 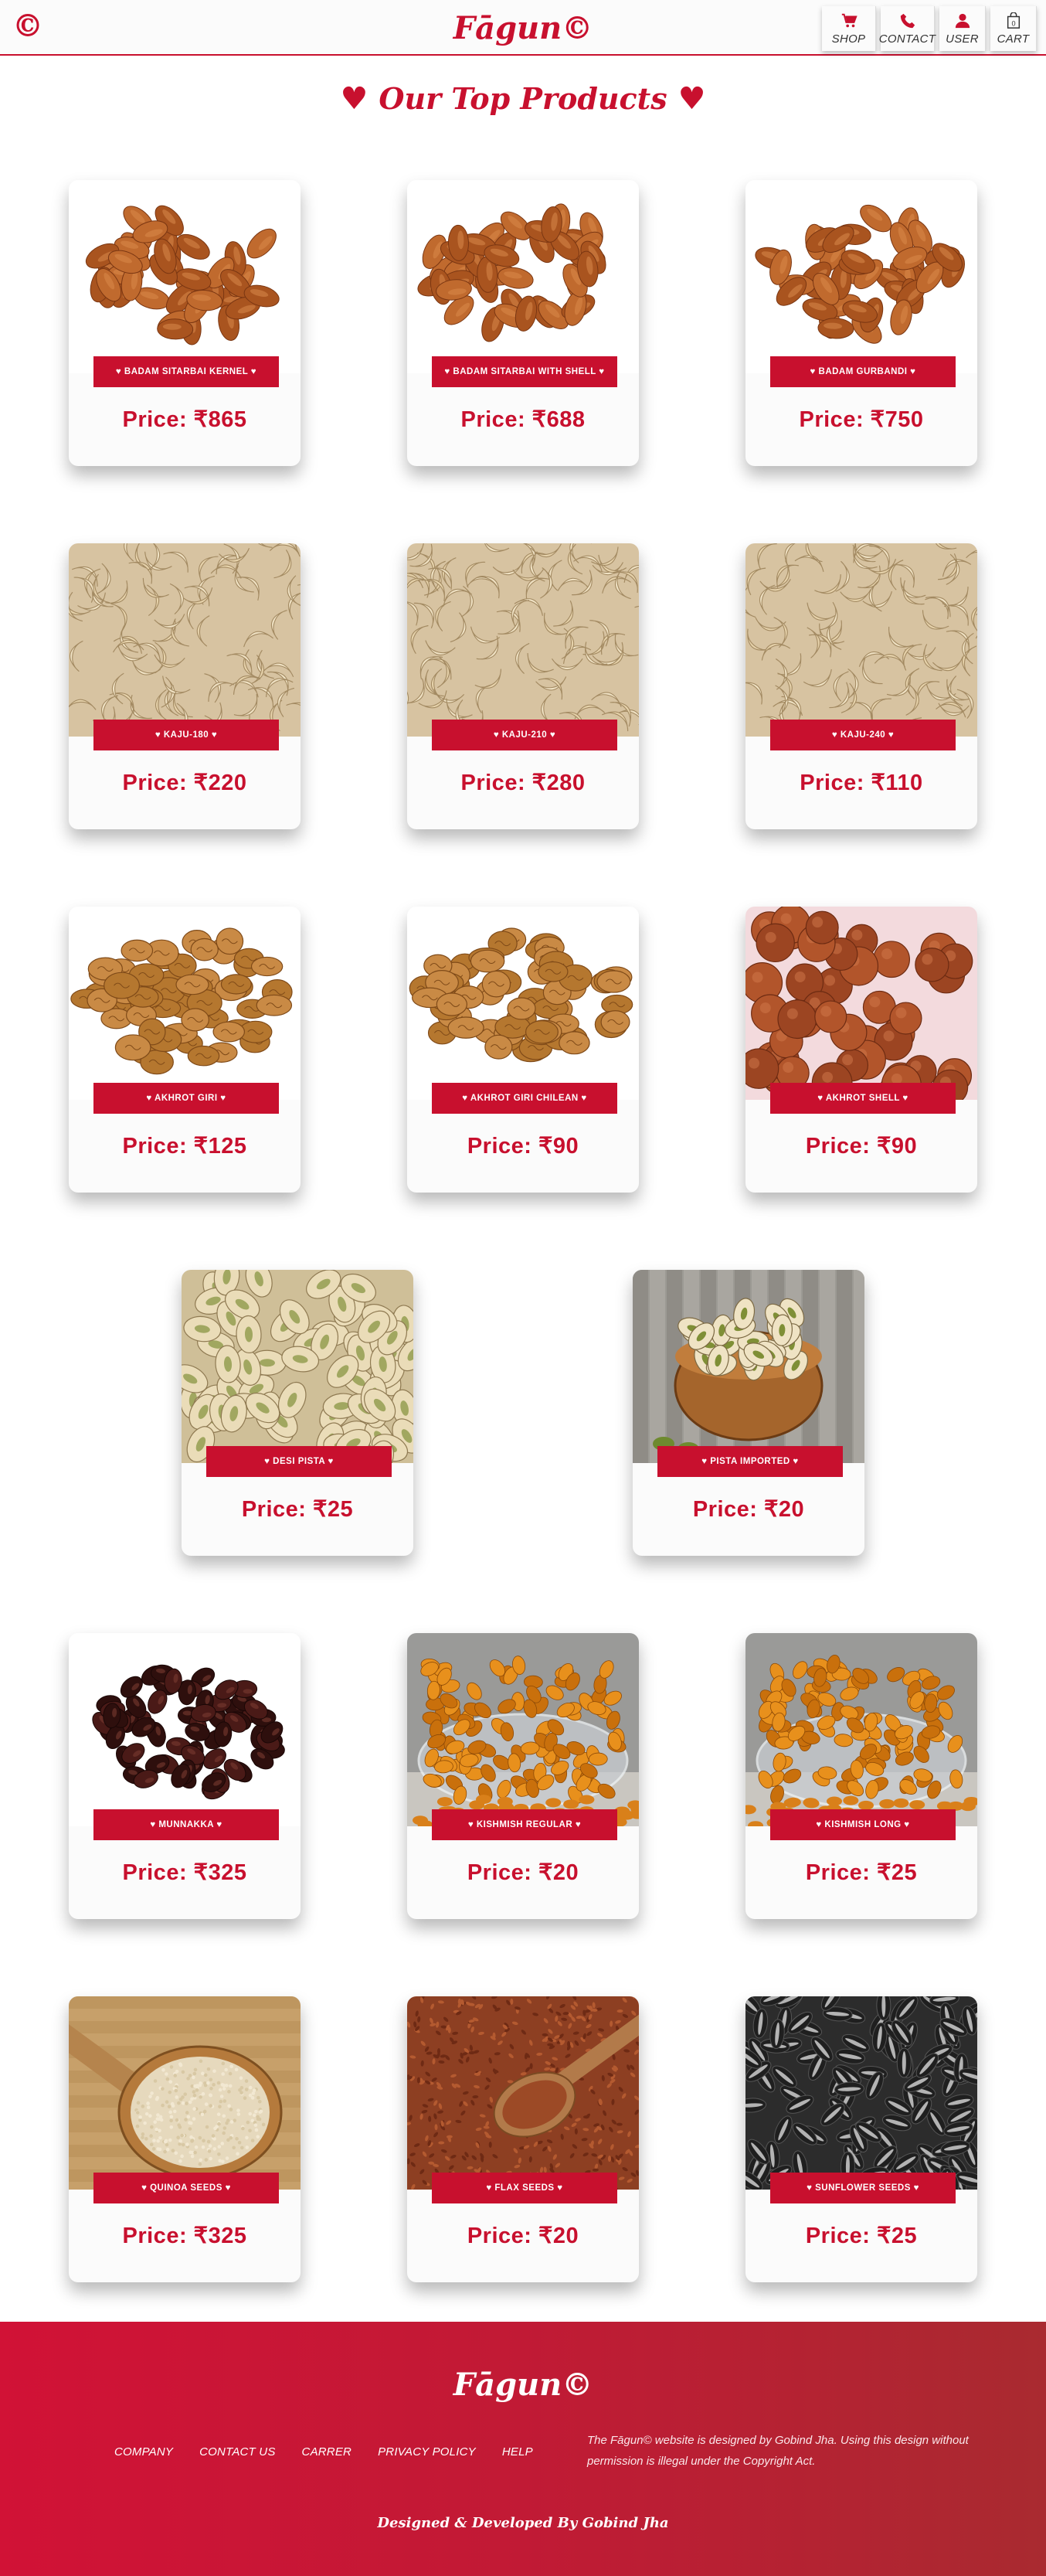 I want to click on product-card: ♥ BADAM SITARBAI KERNEL ♥ Price: ₹865, so click(x=185, y=323).